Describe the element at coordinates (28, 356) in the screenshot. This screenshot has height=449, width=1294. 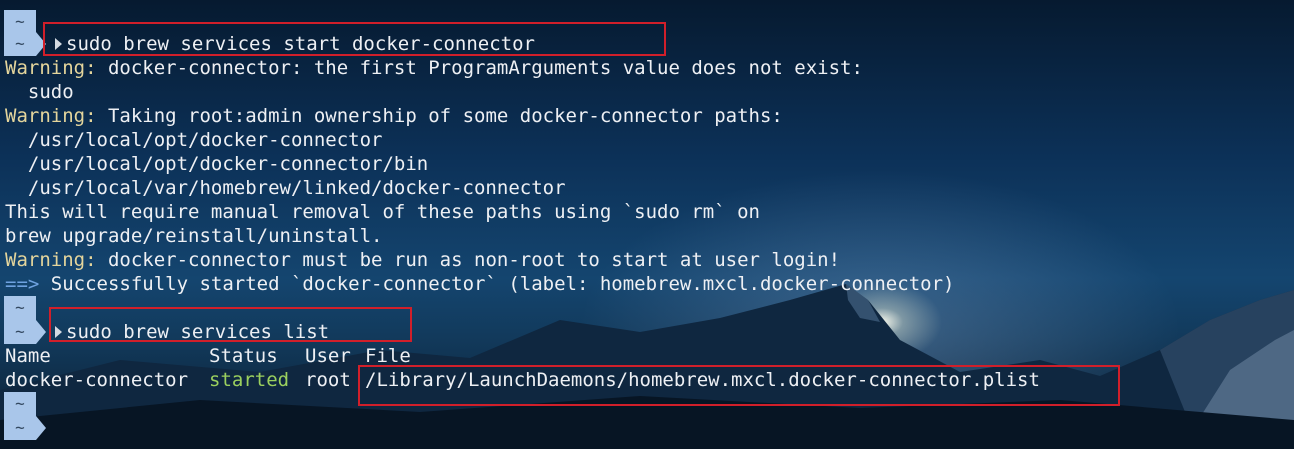
I see `header-name: Name` at that location.